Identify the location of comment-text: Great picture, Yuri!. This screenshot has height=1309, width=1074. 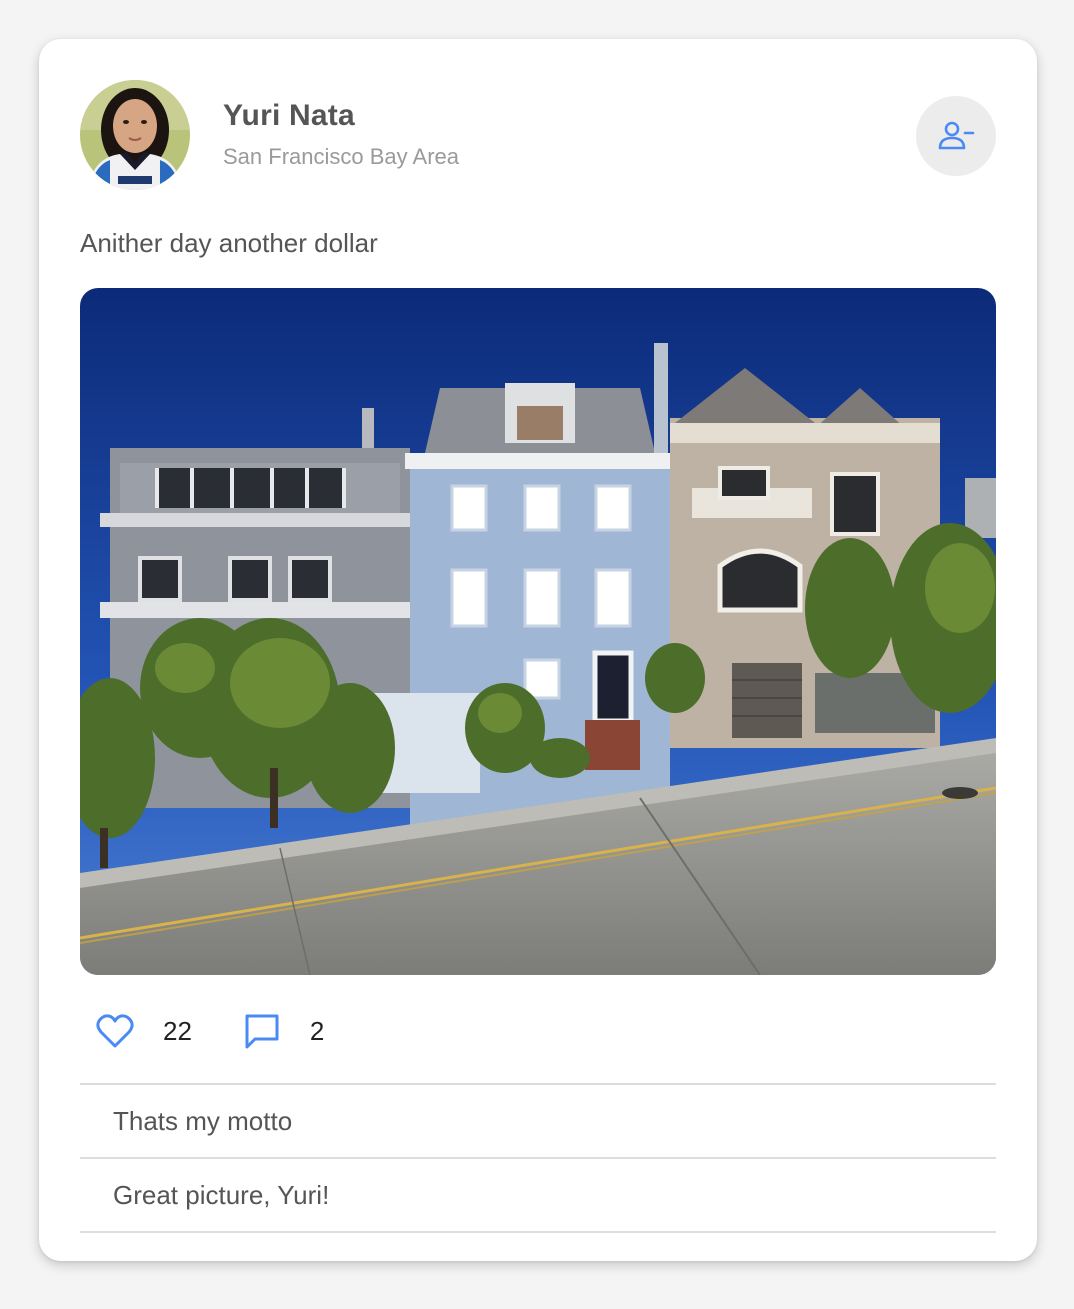
(221, 1194).